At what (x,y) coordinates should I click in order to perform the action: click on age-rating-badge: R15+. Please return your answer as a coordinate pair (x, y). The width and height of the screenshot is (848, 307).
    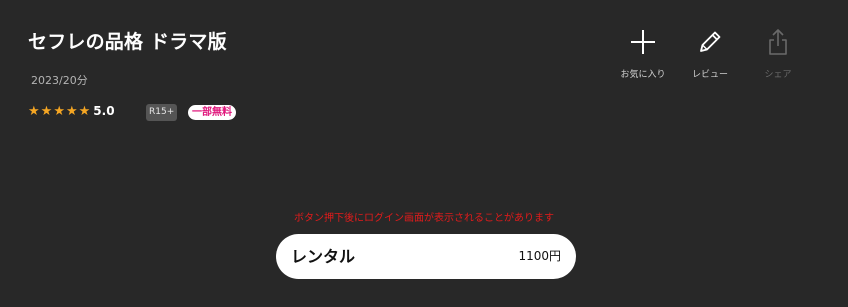
    Looking at the image, I should click on (162, 112).